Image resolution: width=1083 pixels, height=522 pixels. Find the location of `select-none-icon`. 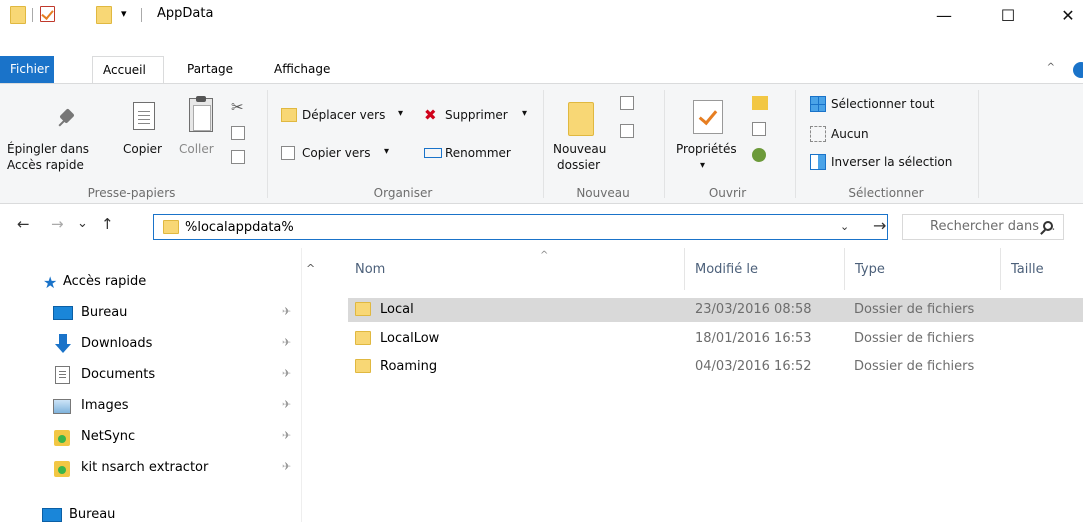

select-none-icon is located at coordinates (818, 134).